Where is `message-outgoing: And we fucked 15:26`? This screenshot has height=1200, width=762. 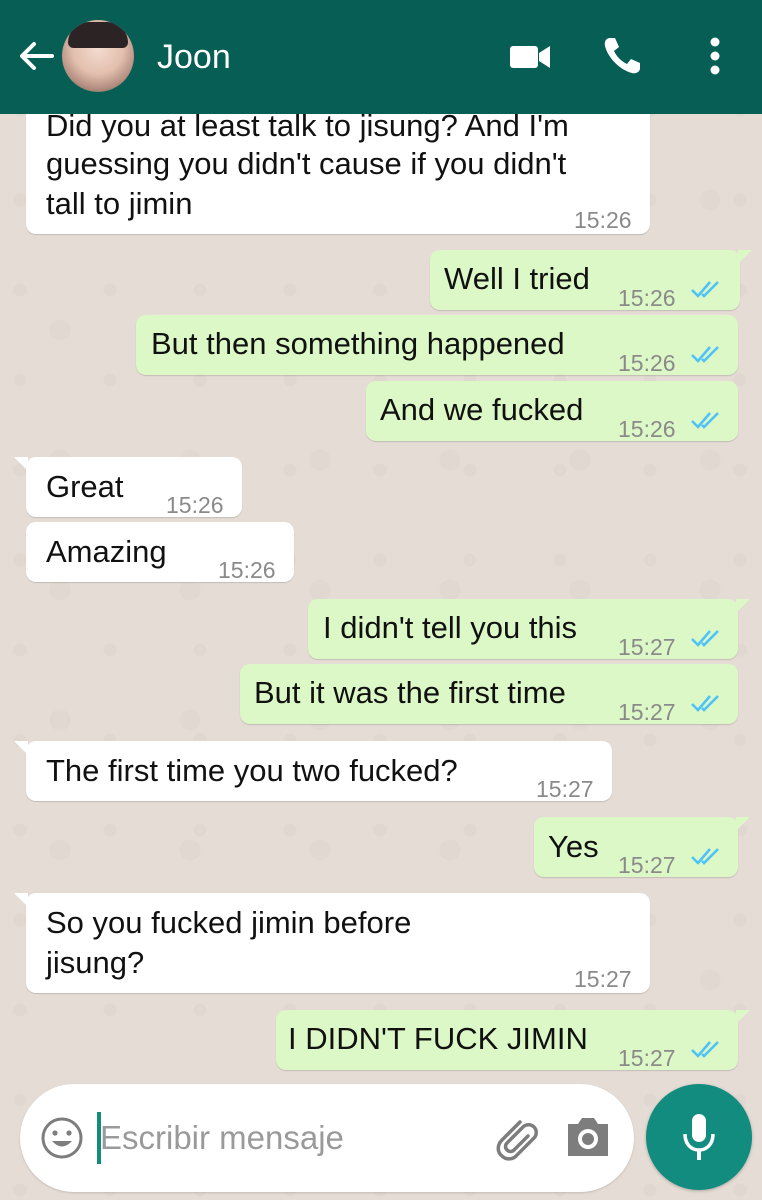 message-outgoing: And we fucked 15:26 is located at coordinates (552, 411).